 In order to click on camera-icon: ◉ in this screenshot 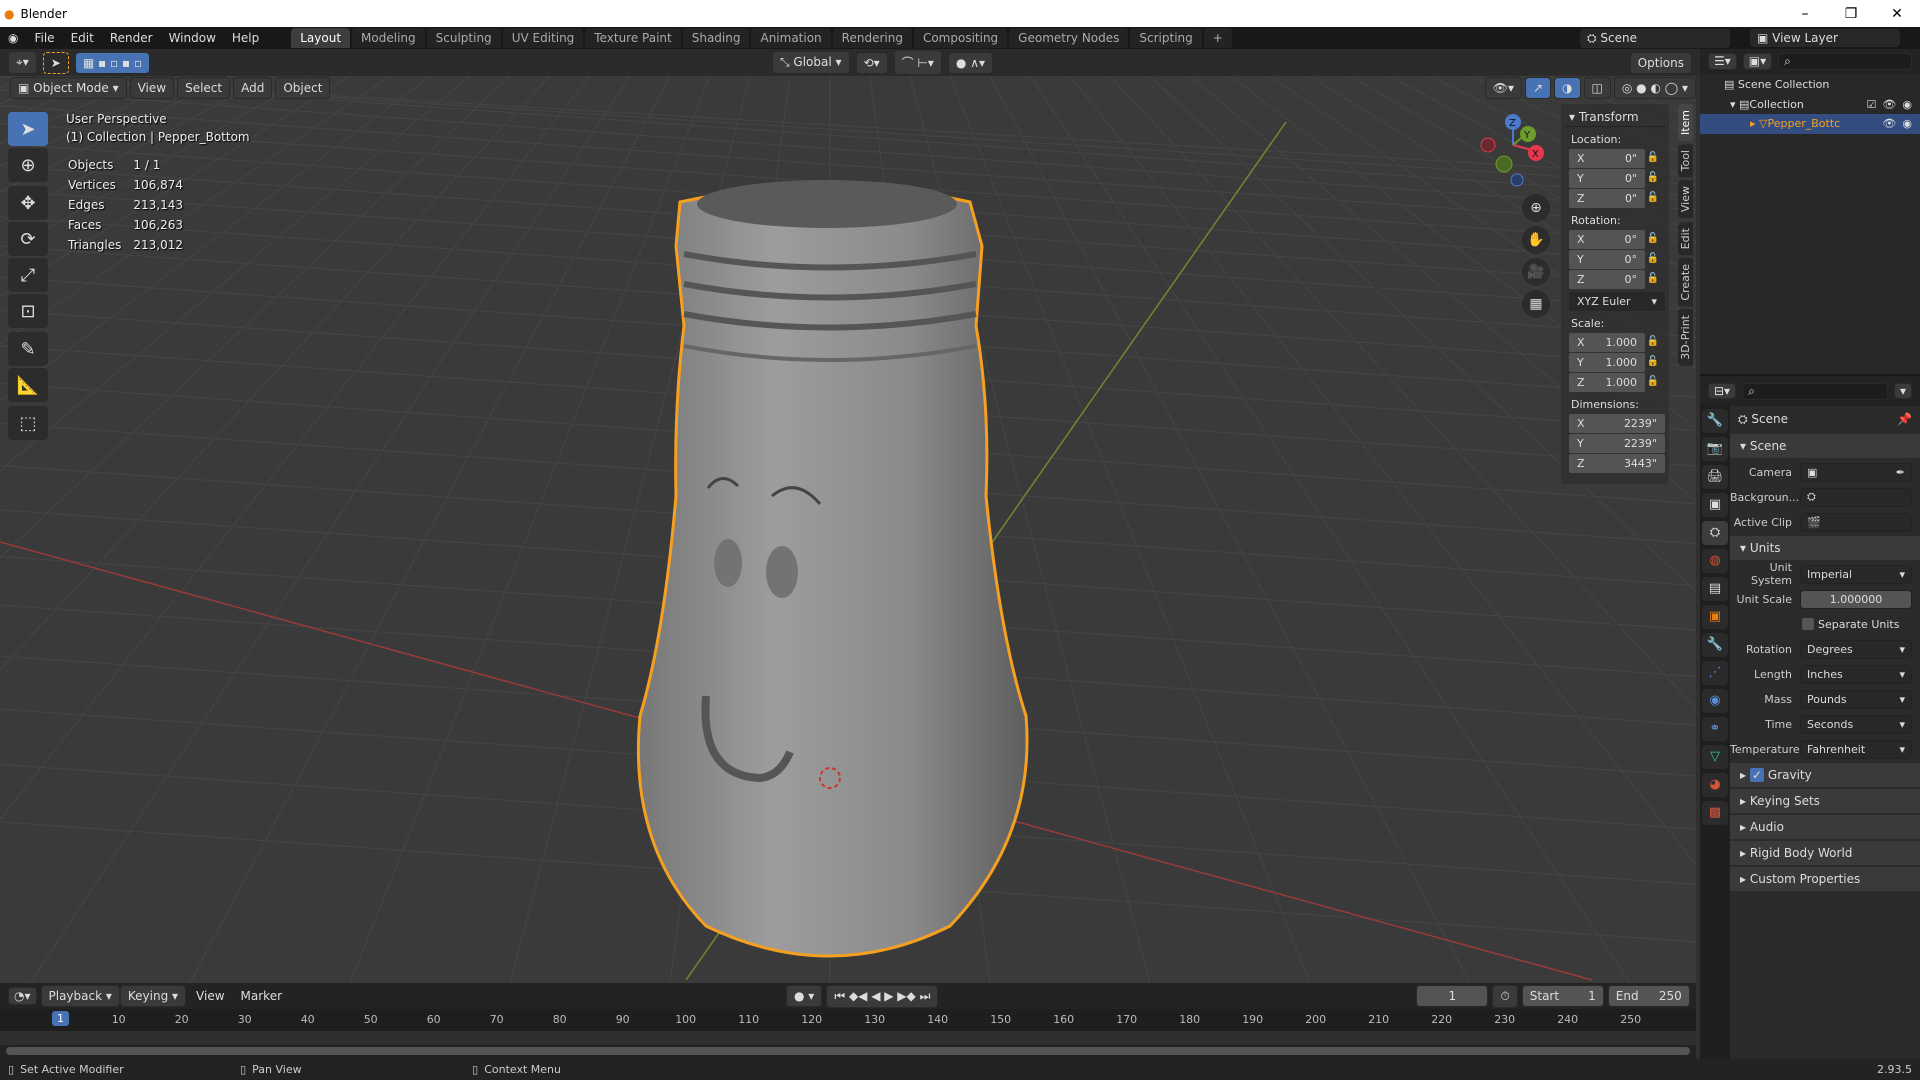, I will do `click(1907, 125)`.